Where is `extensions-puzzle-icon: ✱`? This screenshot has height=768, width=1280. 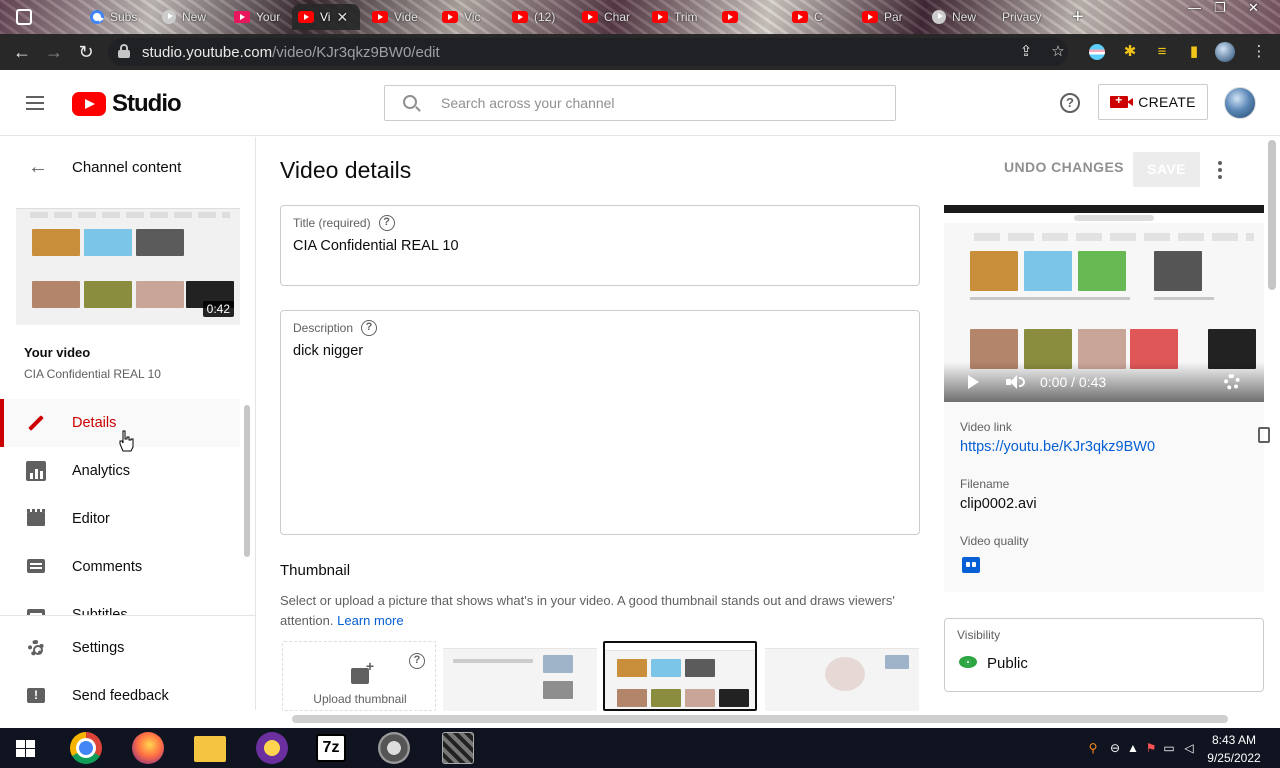
extensions-puzzle-icon: ✱ is located at coordinates (1130, 52).